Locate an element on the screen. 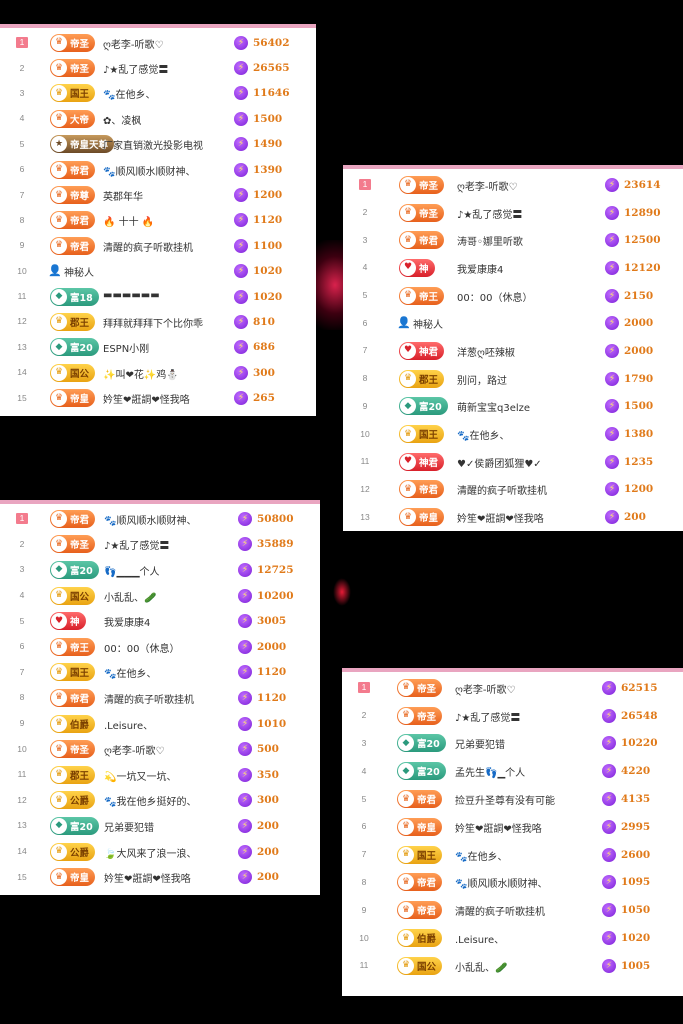 The width and height of the screenshot is (683, 1024). leaderboard-row: 14 ♛ 国公 ✨叫❤花✨鸡⛄ ⚡ 300 is located at coordinates (158, 372).